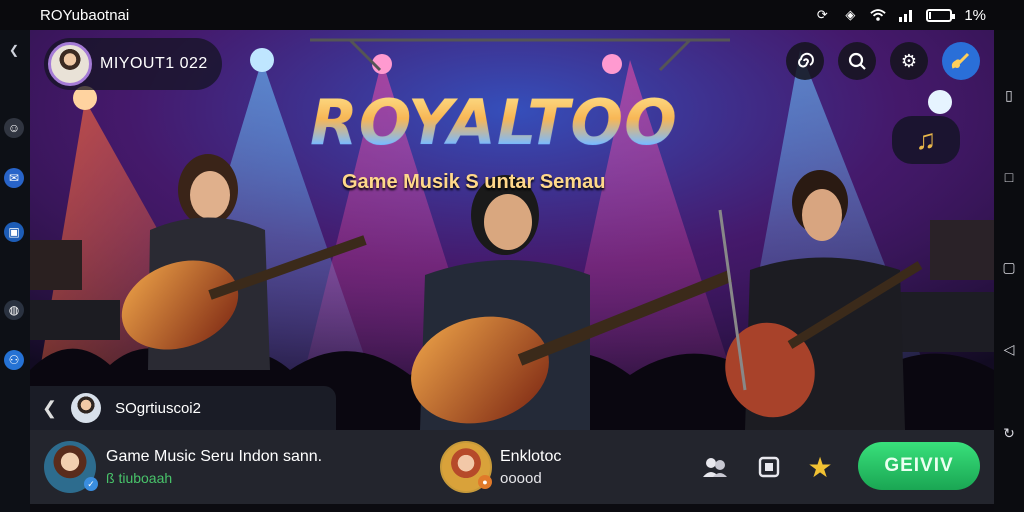 Image resolution: width=1024 pixels, height=512 pixels. Describe the element at coordinates (14, 50) in the screenshot. I see `collapse-arrow-icon: ❮` at that location.